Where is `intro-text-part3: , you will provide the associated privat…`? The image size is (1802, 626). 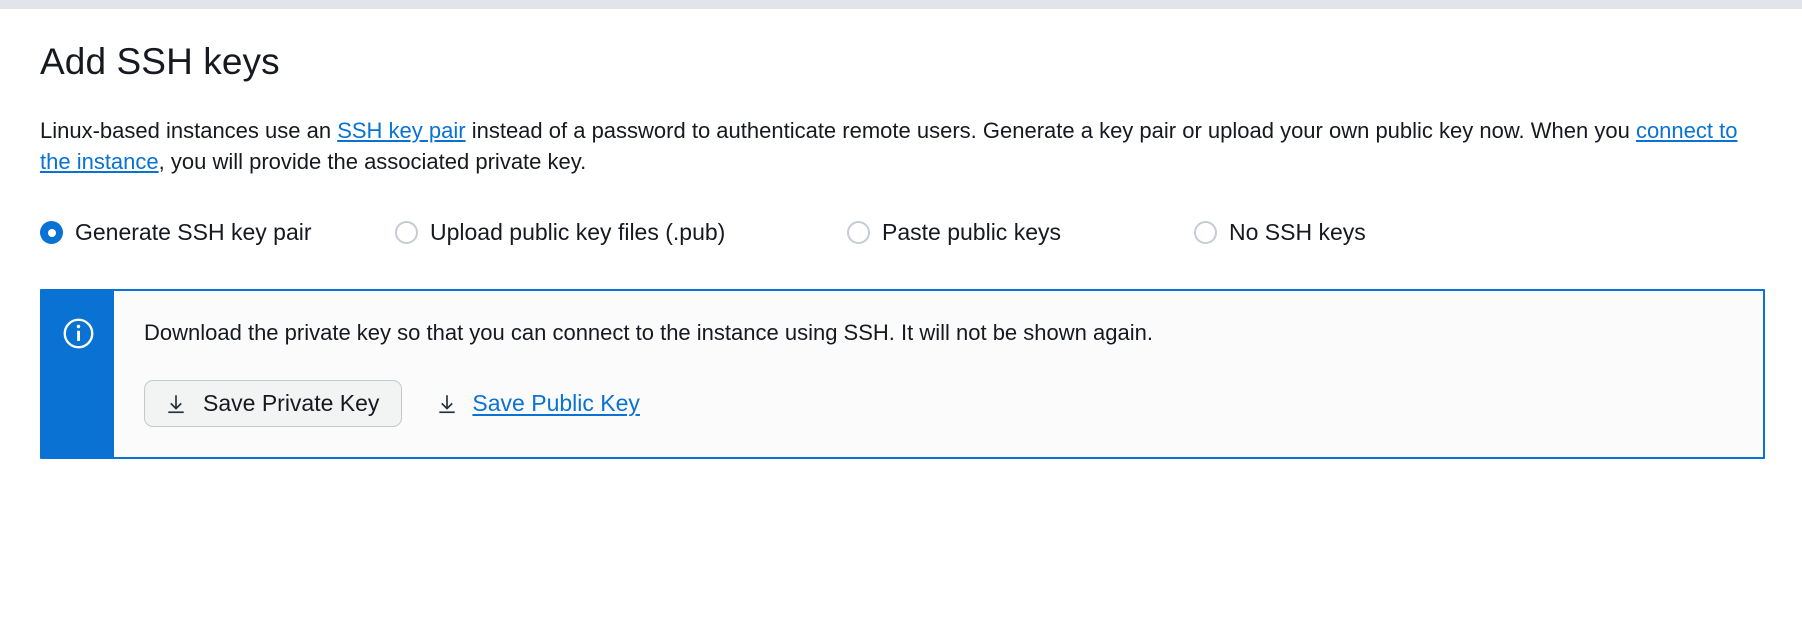 intro-text-part3: , you will provide the associated privat… is located at coordinates (372, 162).